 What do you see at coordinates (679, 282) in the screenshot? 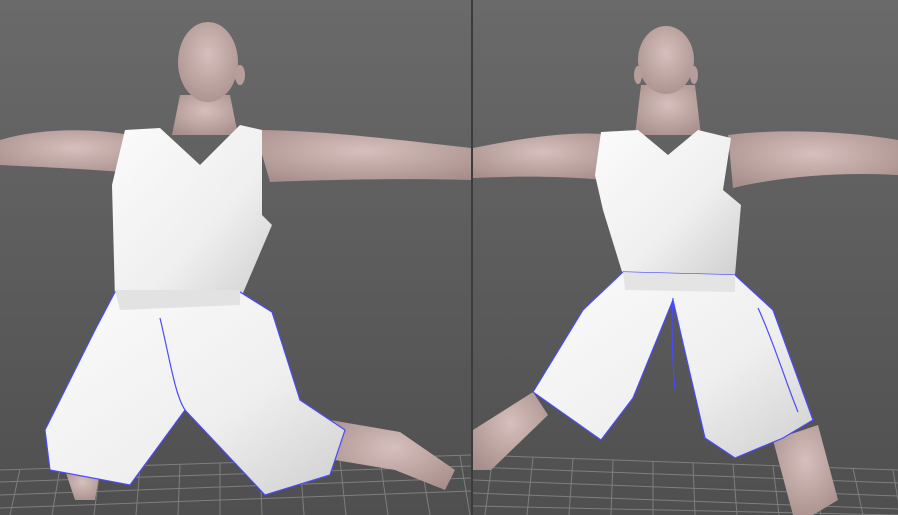
I see `waistband` at bounding box center [679, 282].